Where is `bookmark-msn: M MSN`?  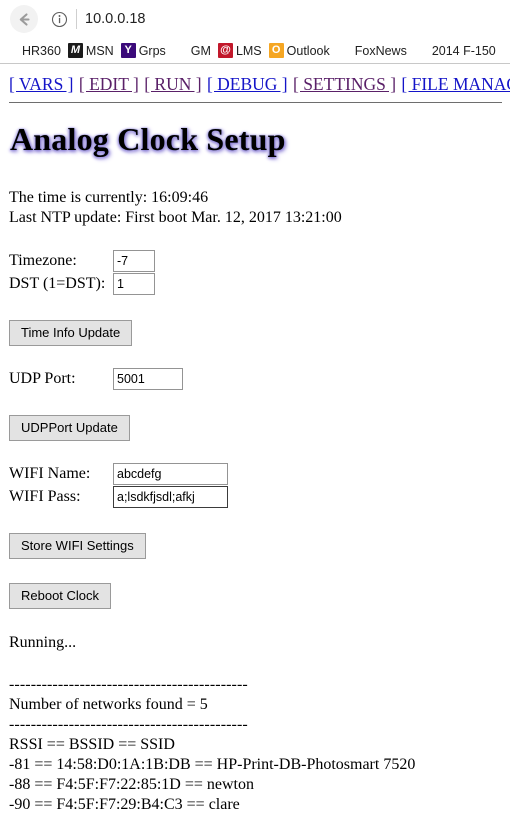 bookmark-msn: M MSN is located at coordinates (90, 50).